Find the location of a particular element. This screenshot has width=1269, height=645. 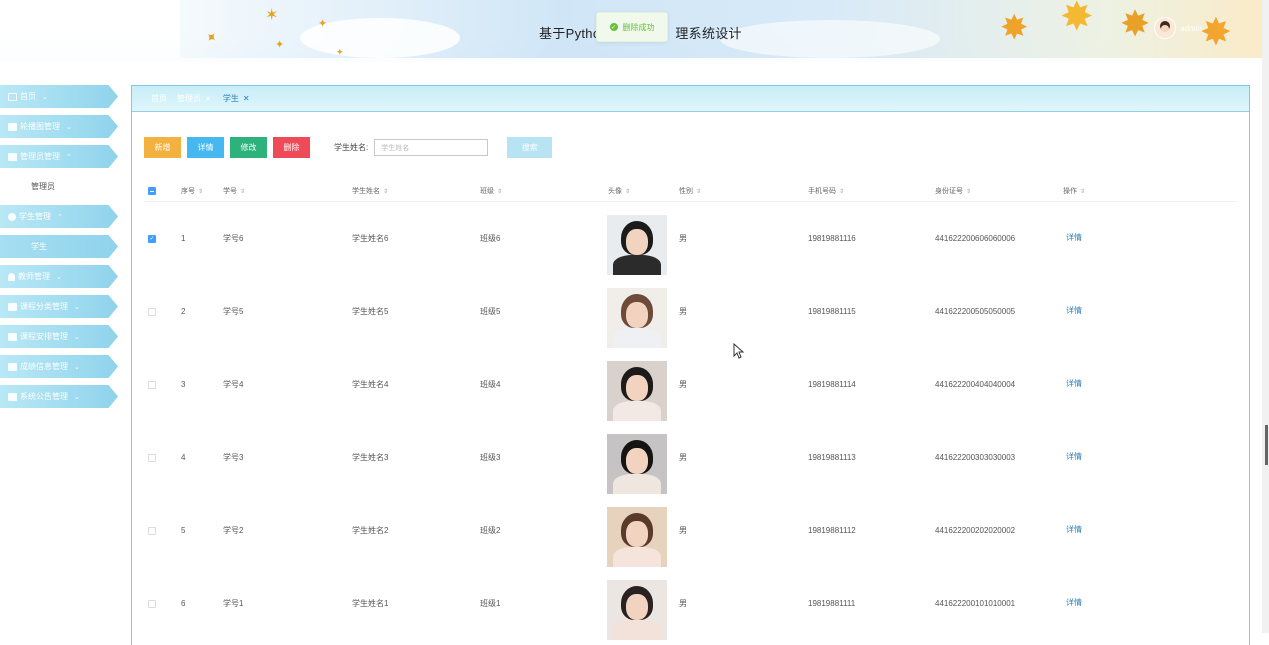

sidebar-item-grades: 成绩信息管理 ⌄ is located at coordinates (59, 366).